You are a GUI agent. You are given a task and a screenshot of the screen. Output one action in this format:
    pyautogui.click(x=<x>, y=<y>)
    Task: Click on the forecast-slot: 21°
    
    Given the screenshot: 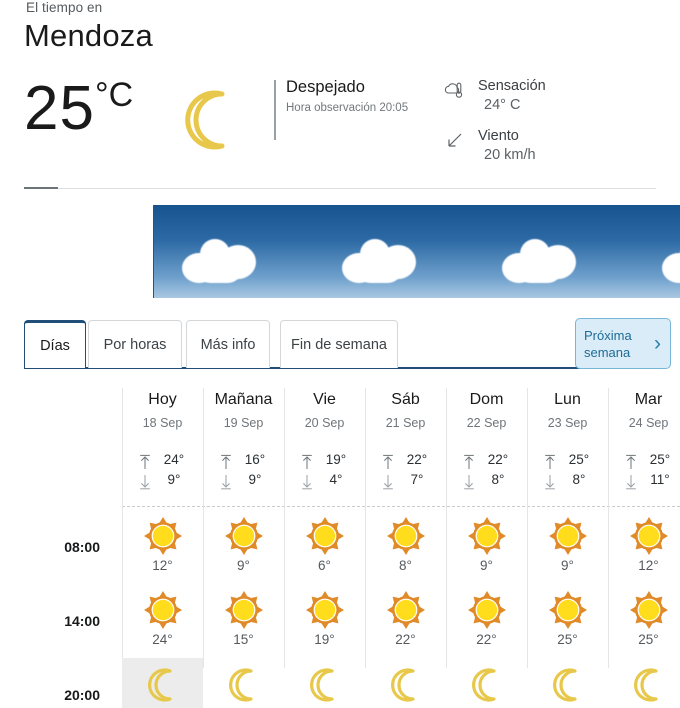 What is the action you would take?
    pyautogui.click(x=644, y=683)
    